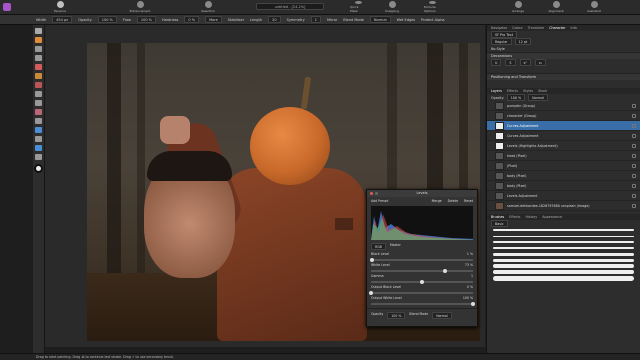 The image size is (640, 360). Describe the element at coordinates (501, 41) in the screenshot. I see `font-style-select: Regular` at that location.